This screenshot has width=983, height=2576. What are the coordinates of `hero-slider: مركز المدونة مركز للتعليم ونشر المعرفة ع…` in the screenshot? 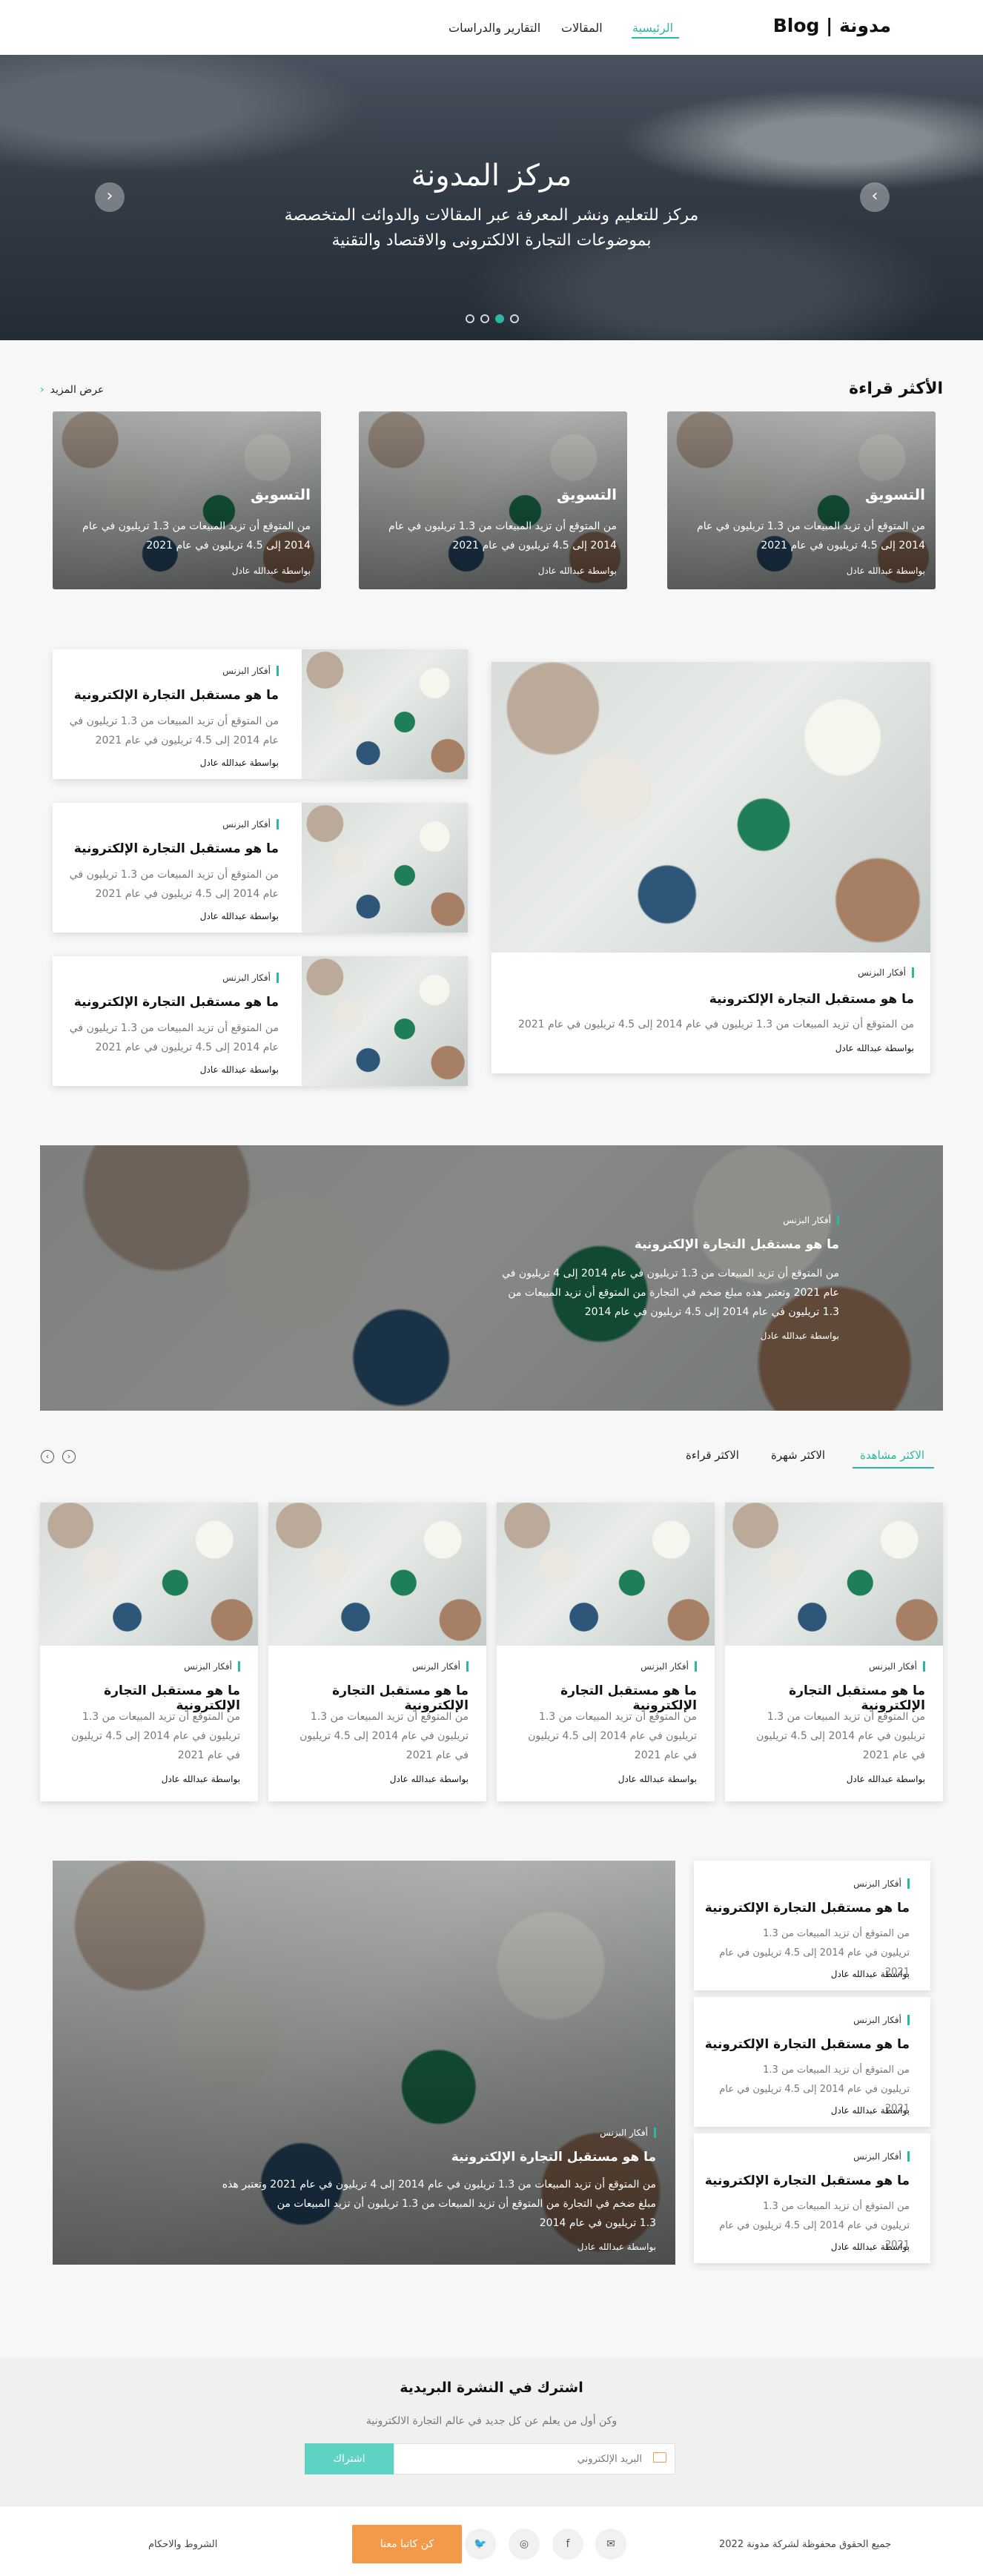 It's located at (491, 197).